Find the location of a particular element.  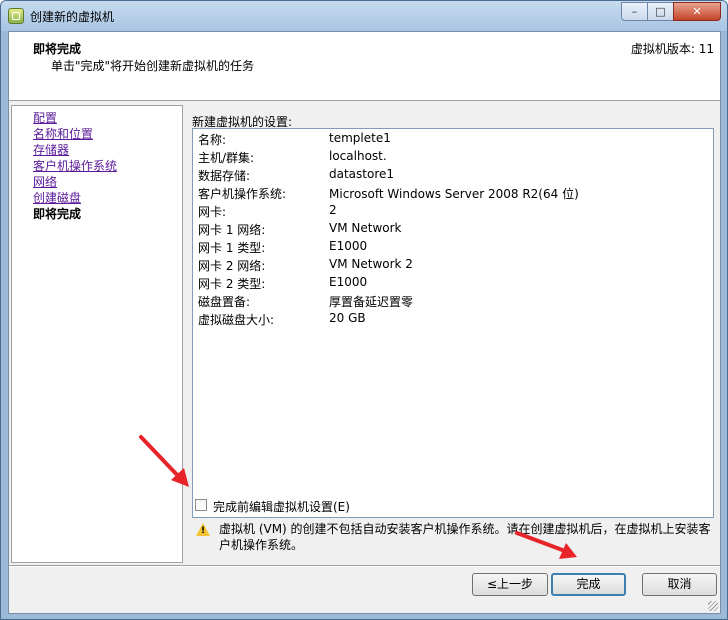

title-bar: 创建新的虚拟机 – □ ✕ is located at coordinates (364, 16).